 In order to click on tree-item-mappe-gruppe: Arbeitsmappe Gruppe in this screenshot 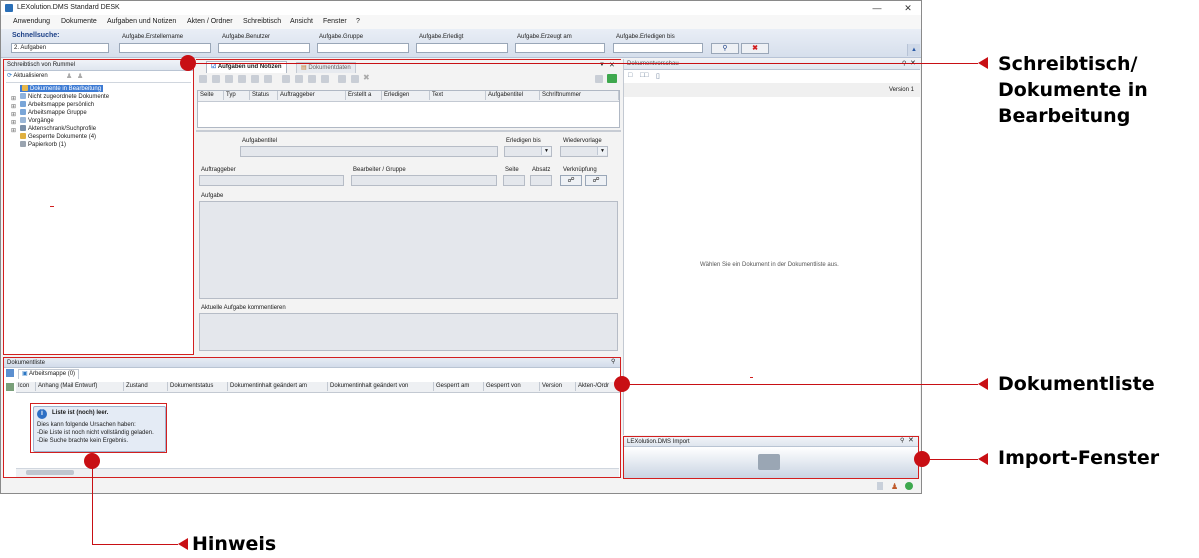, I will do `click(53, 112)`.